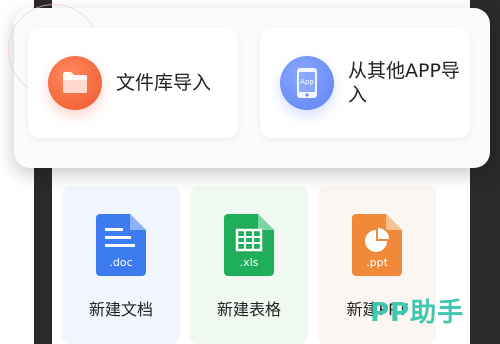 This screenshot has height=344, width=500. What do you see at coordinates (248, 309) in the screenshot?
I see `new-spreadsheet-label: 新建表格` at bounding box center [248, 309].